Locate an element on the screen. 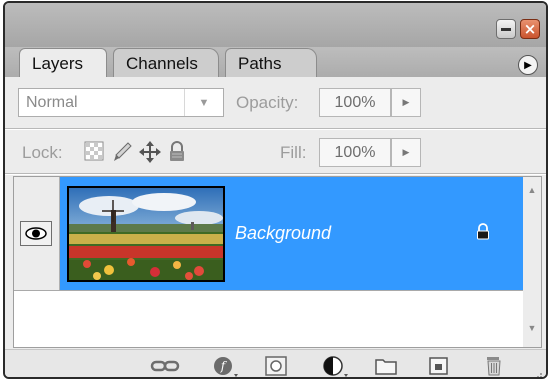 The width and height of the screenshot is (551, 381). opacity-slider-button: ▶ is located at coordinates (406, 102).